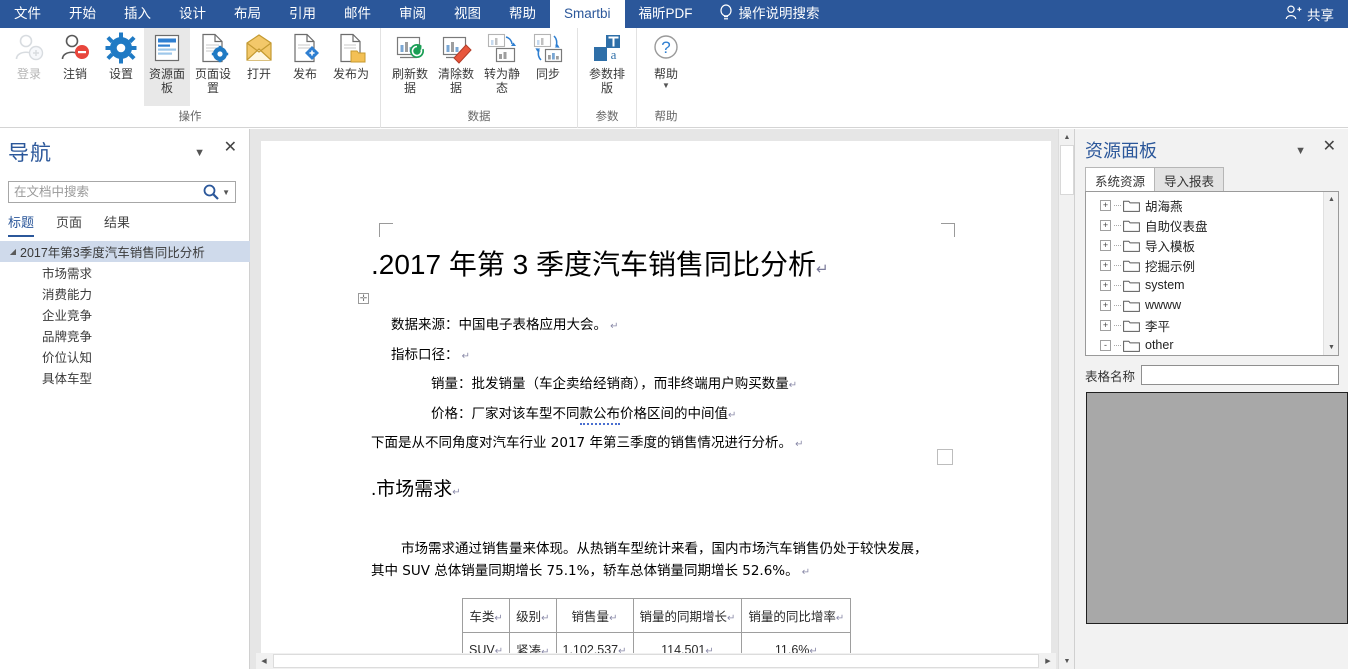 This screenshot has height=669, width=1348. What do you see at coordinates (412, 14) in the screenshot?
I see `ribbon-tab-review: 审阅` at bounding box center [412, 14].